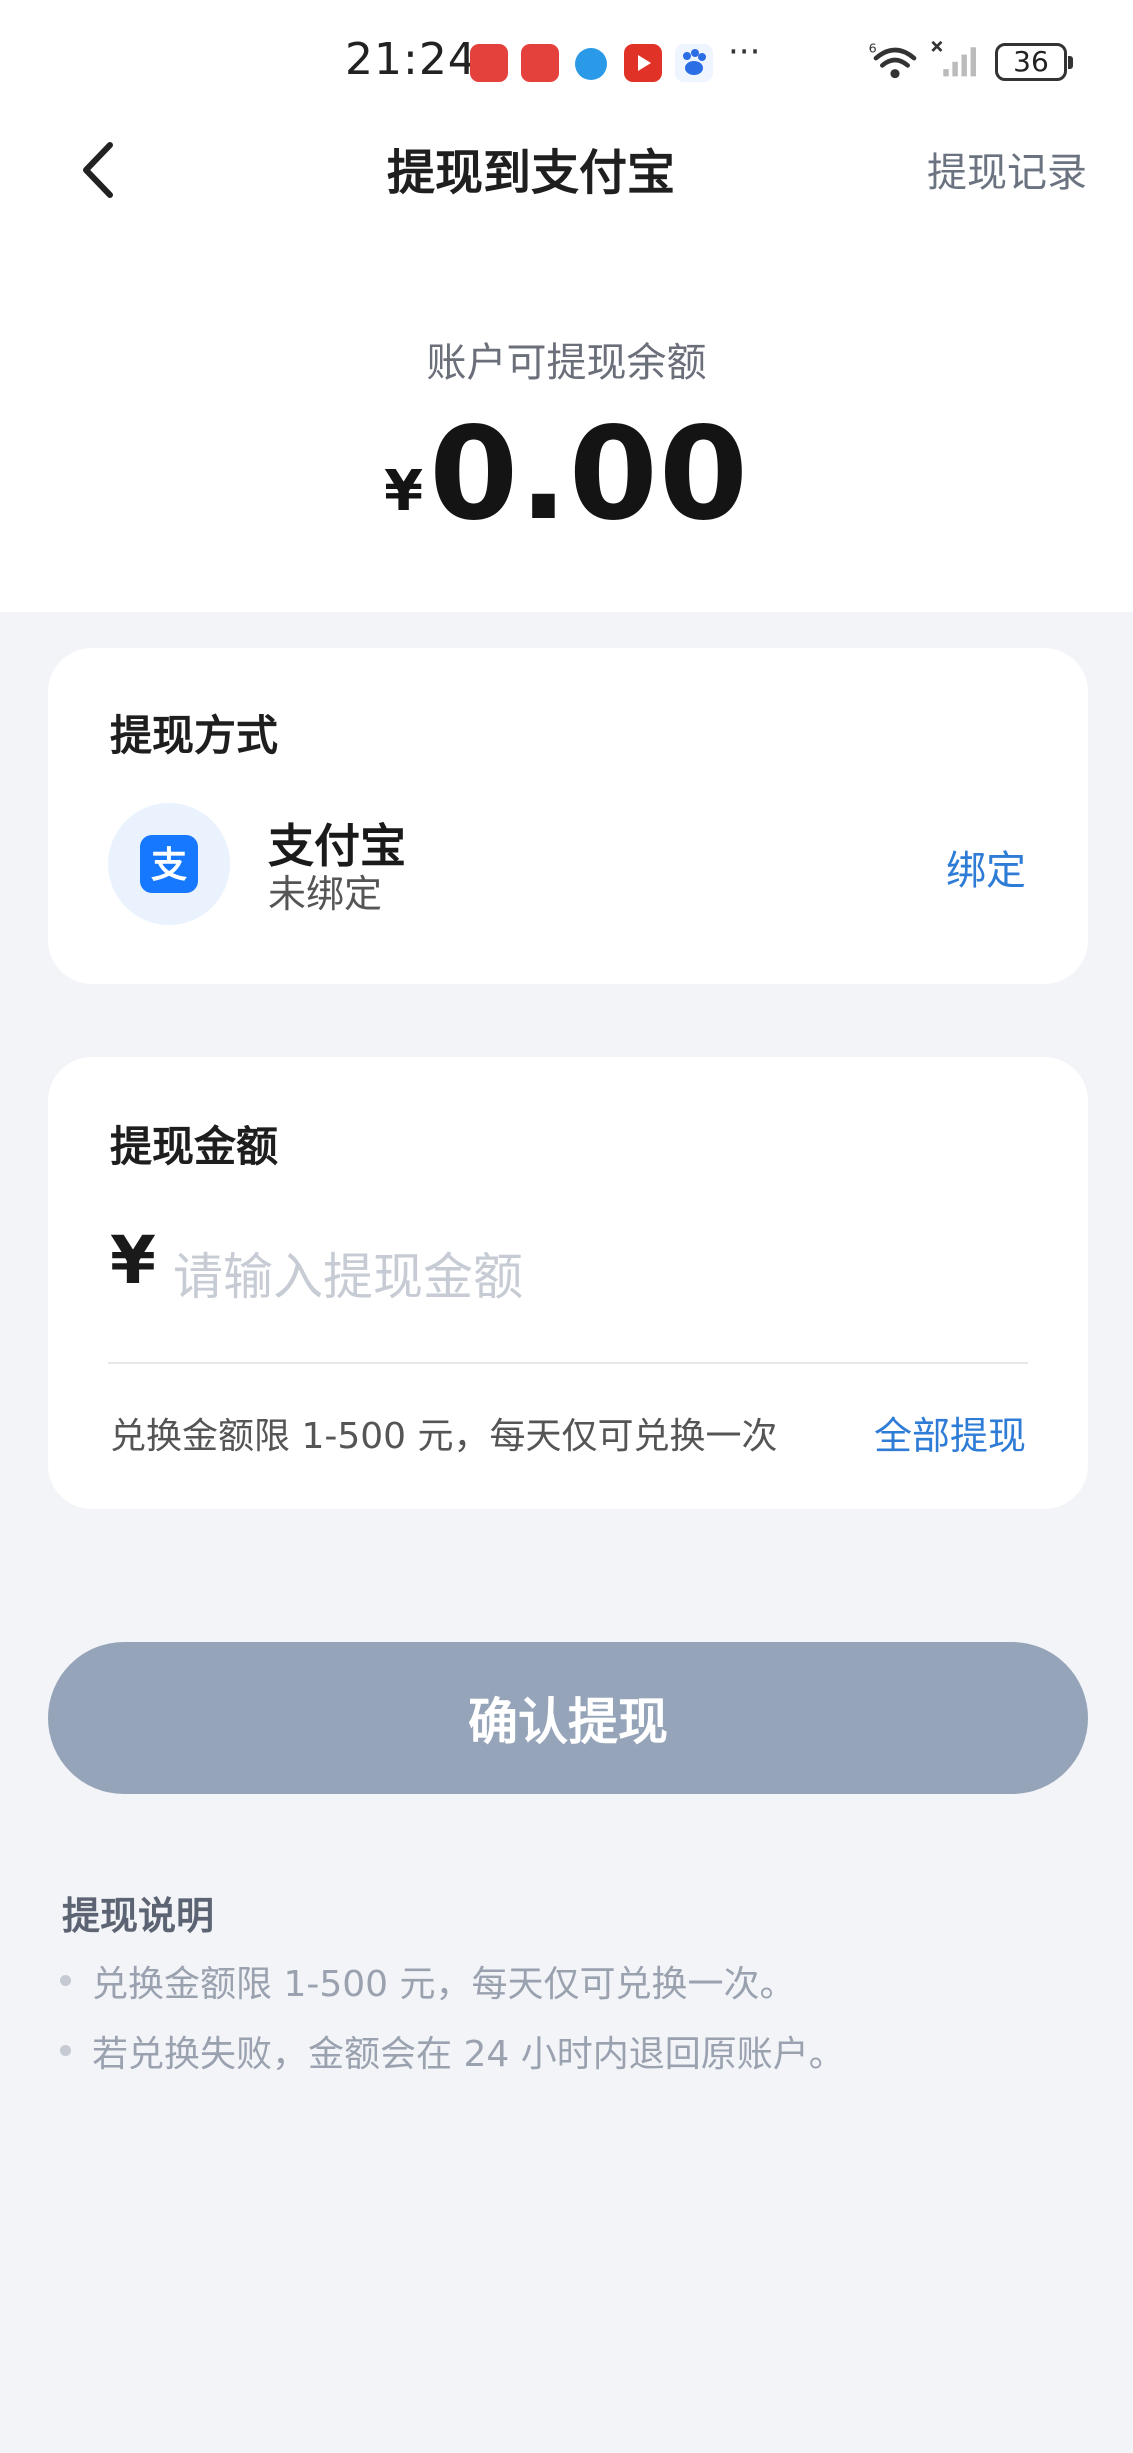  Describe the element at coordinates (986, 867) in the screenshot. I see `bind-button: 绑定` at that location.